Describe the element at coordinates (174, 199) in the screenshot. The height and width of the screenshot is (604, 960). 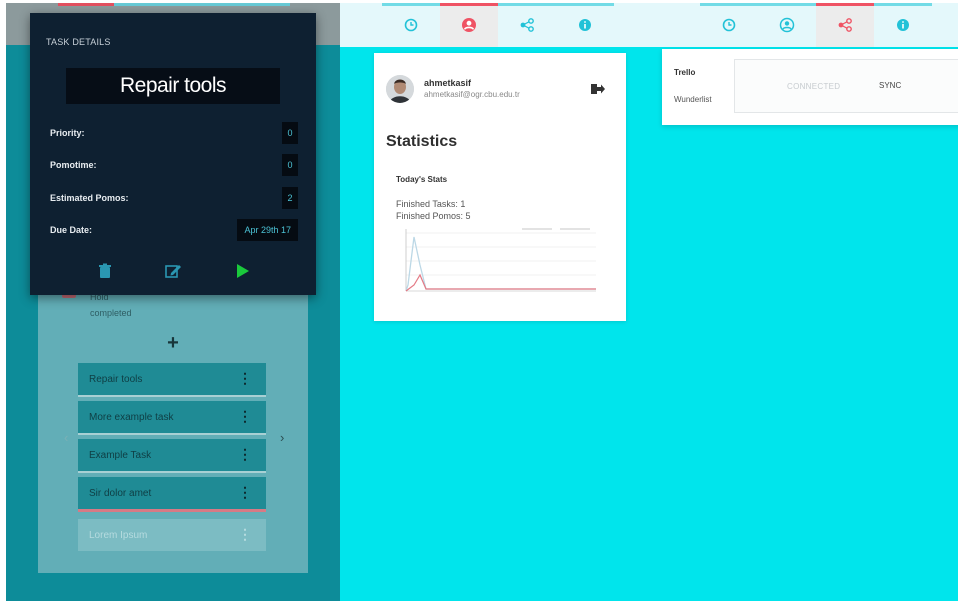
I see `estimated-pomos-row: Estimated Pomos: 2` at that location.